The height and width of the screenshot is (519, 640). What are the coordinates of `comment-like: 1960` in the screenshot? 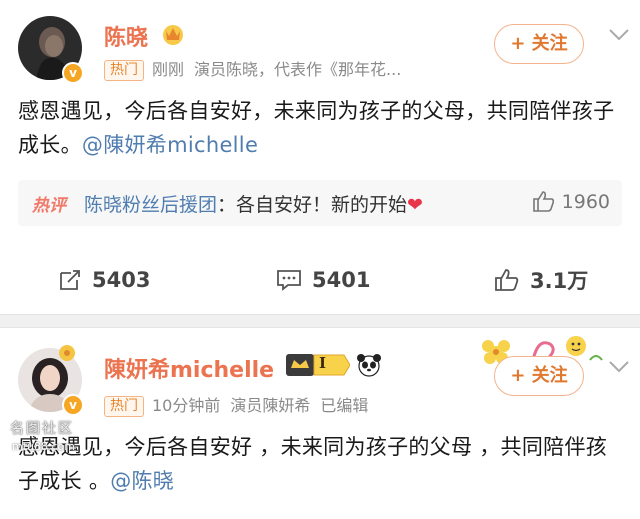 It's located at (571, 201).